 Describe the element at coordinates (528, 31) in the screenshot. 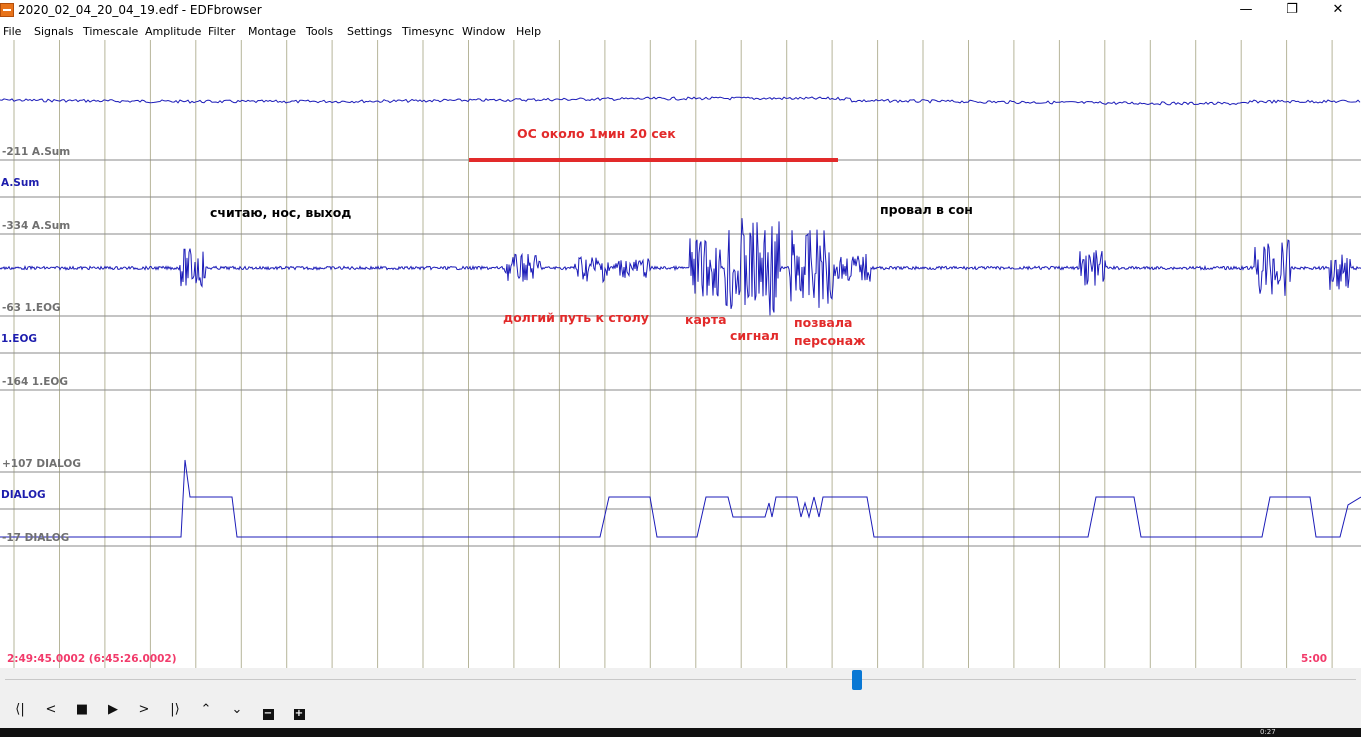

I see `menu-help: Help` at that location.